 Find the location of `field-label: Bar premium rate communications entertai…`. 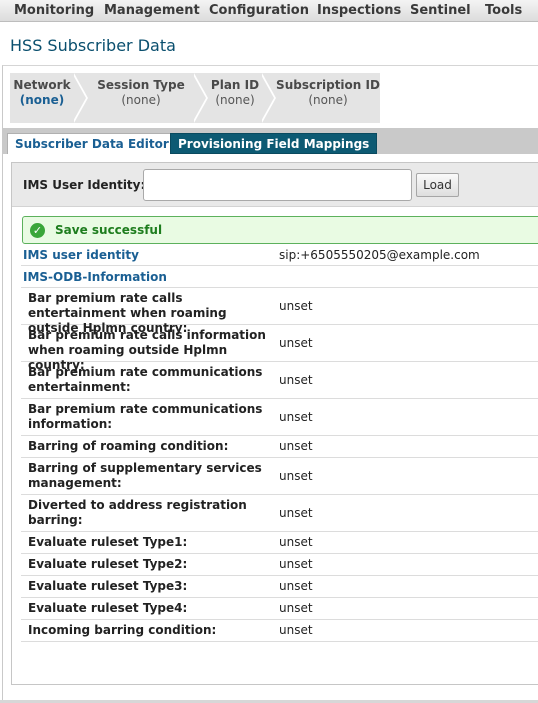

field-label: Bar premium rate communications entertai… is located at coordinates (145, 379).